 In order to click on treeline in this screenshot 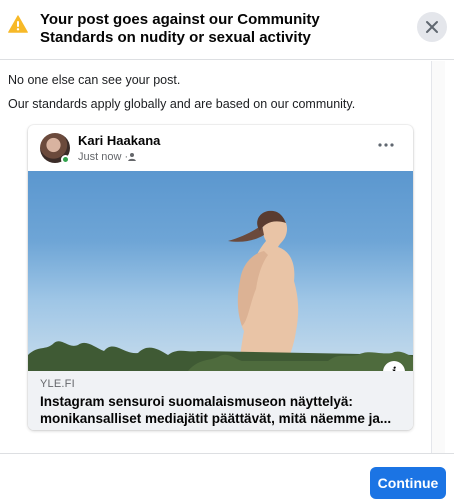, I will do `click(220, 356)`.